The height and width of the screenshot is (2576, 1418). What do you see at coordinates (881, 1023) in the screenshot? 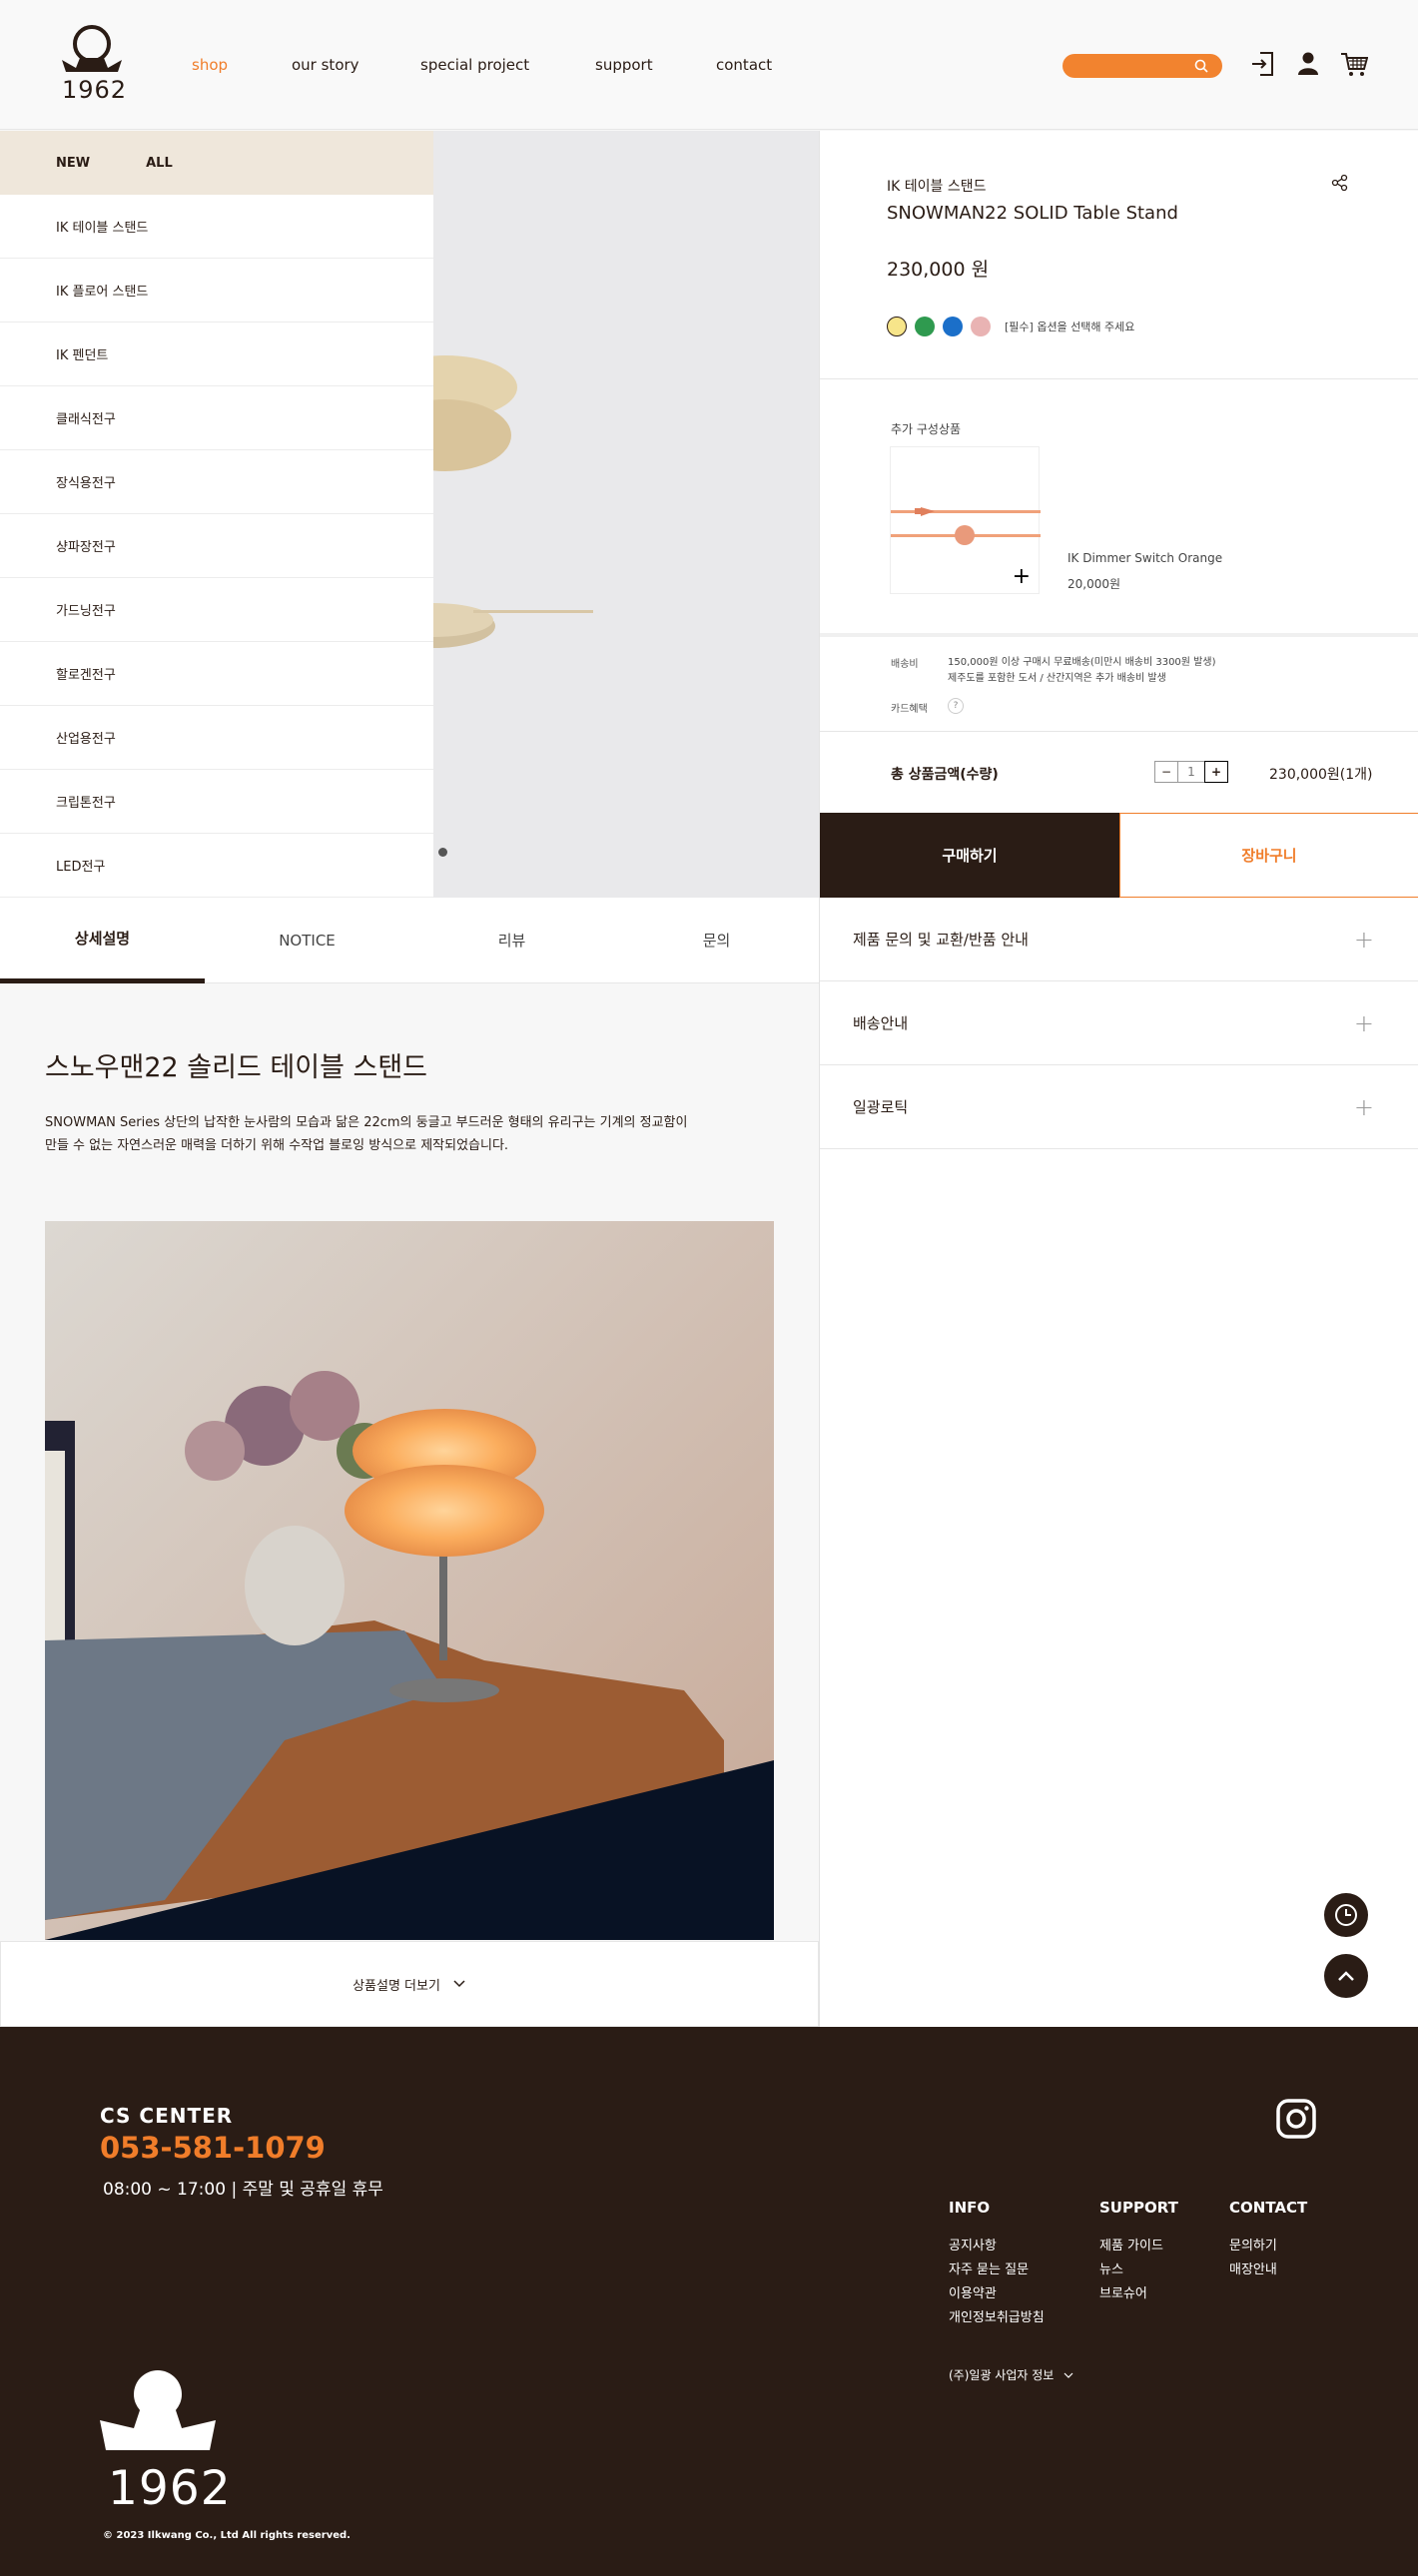
I see `accordion-label: 배송안내` at bounding box center [881, 1023].